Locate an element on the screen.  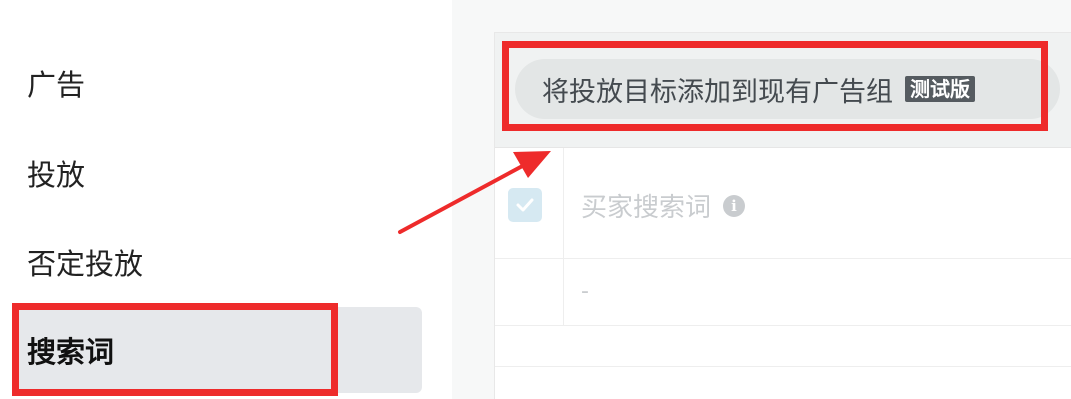
row-select-cell is located at coordinates (529, 292).